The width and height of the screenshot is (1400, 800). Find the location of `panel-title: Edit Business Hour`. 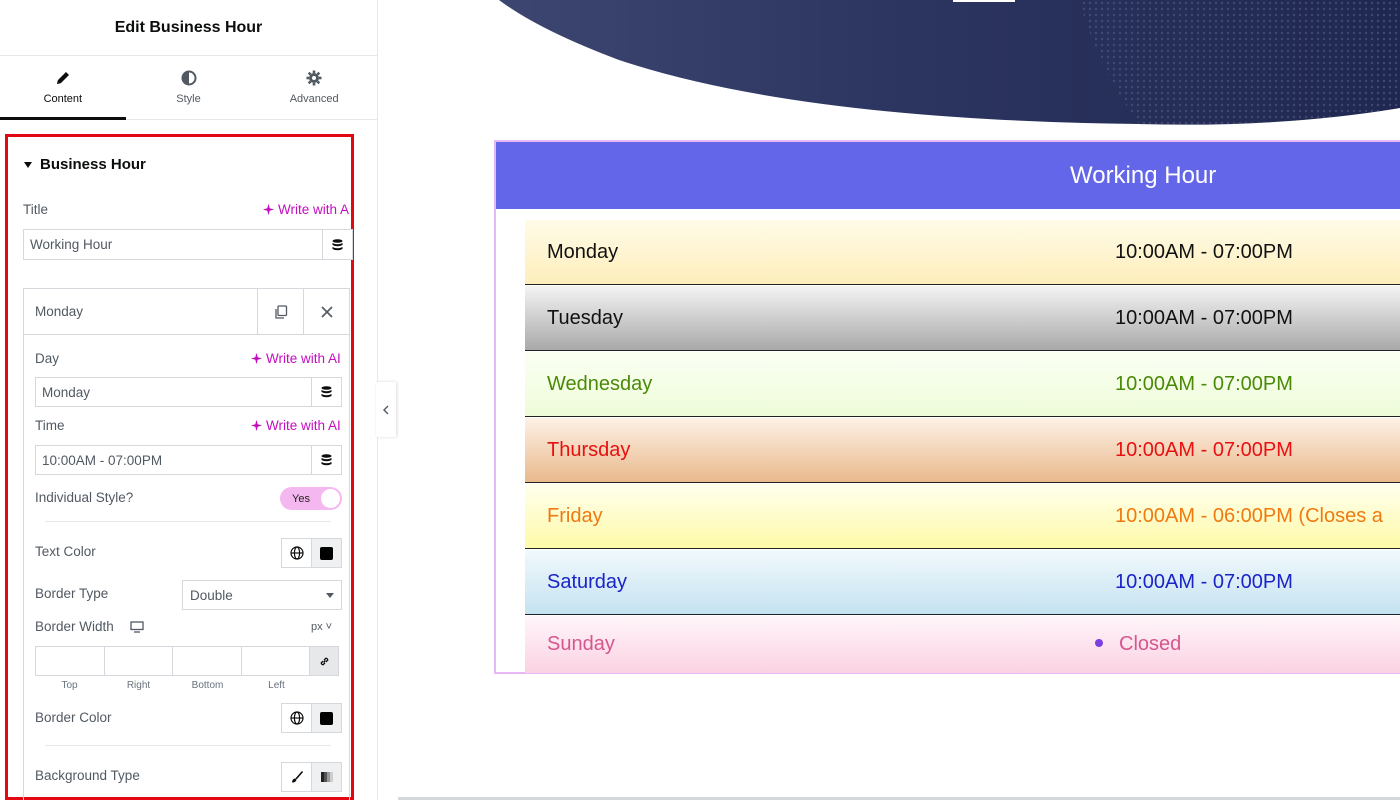

panel-title: Edit Business Hour is located at coordinates (188, 27).